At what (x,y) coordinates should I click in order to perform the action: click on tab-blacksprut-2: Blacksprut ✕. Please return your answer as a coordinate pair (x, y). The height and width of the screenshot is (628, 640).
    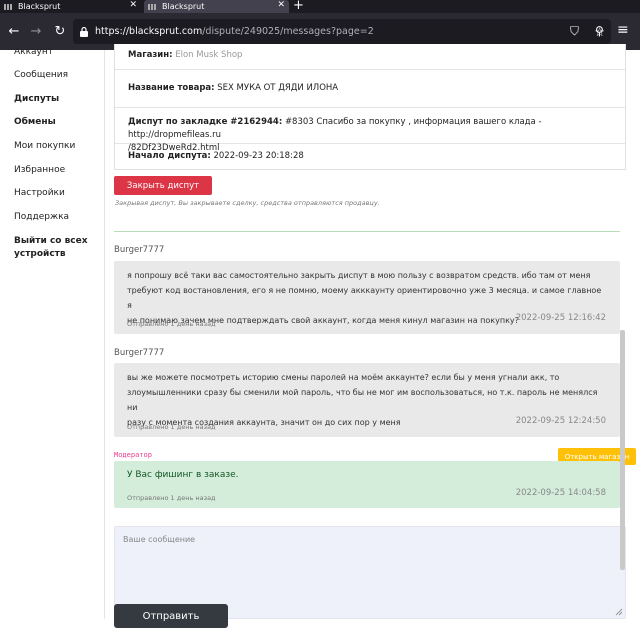
    Looking at the image, I should click on (216, 6).